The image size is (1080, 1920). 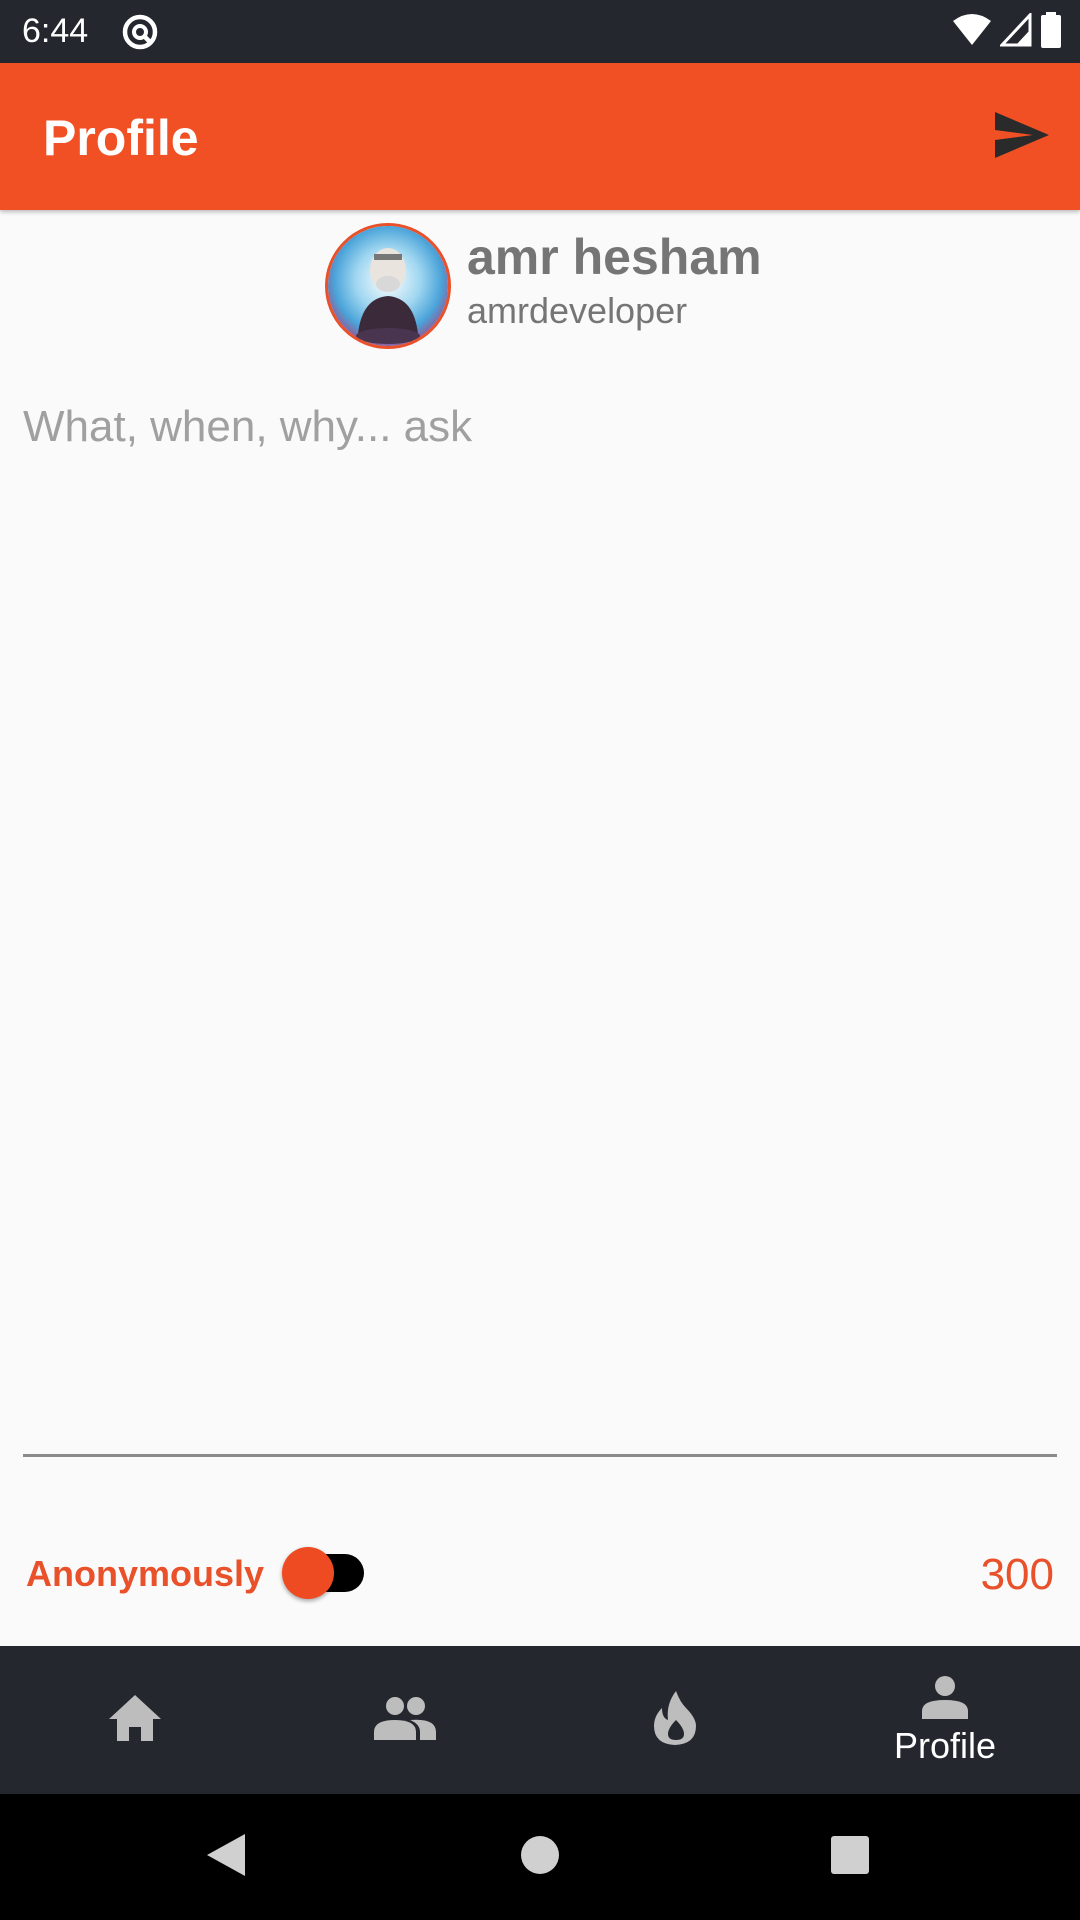 I want to click on wifi-icon, so click(x=972, y=32).